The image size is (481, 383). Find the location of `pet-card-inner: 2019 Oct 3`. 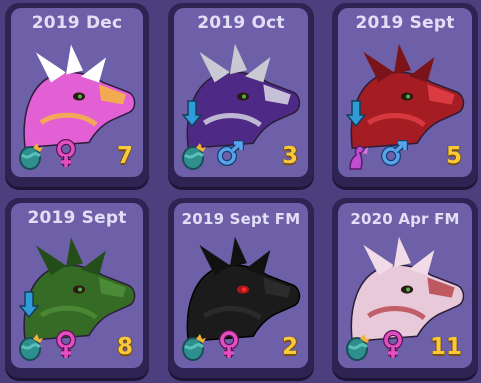

pet-card-inner: 2019 Oct 3 is located at coordinates (241, 92).